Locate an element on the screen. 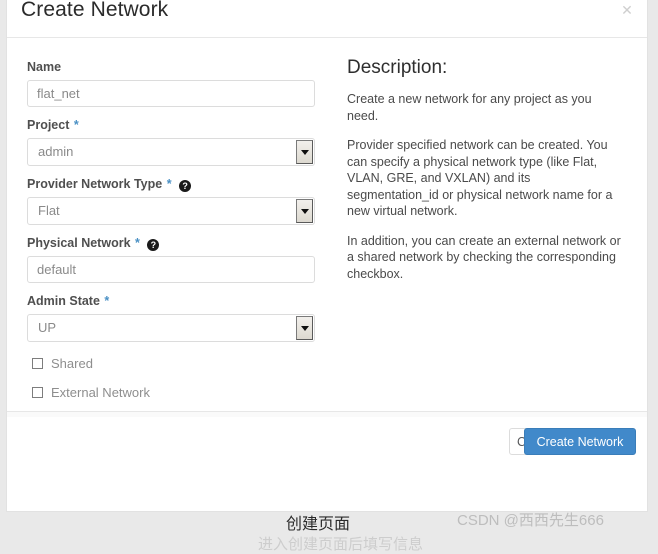 The image size is (658, 554). label-name: Name is located at coordinates (182, 67).